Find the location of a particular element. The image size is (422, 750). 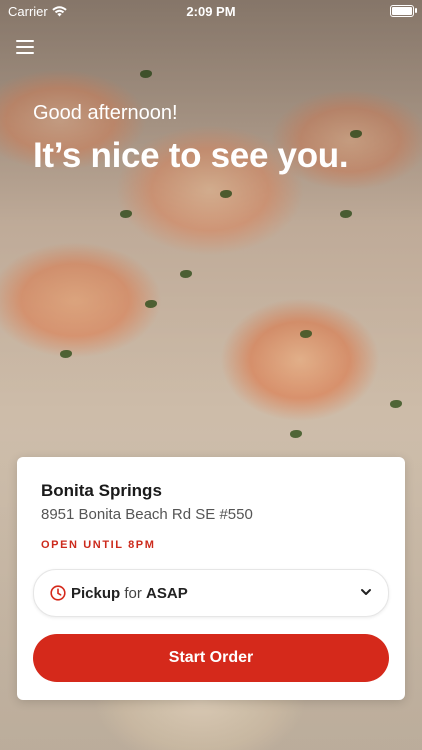

status-time: 2:09 PM is located at coordinates (211, 11).